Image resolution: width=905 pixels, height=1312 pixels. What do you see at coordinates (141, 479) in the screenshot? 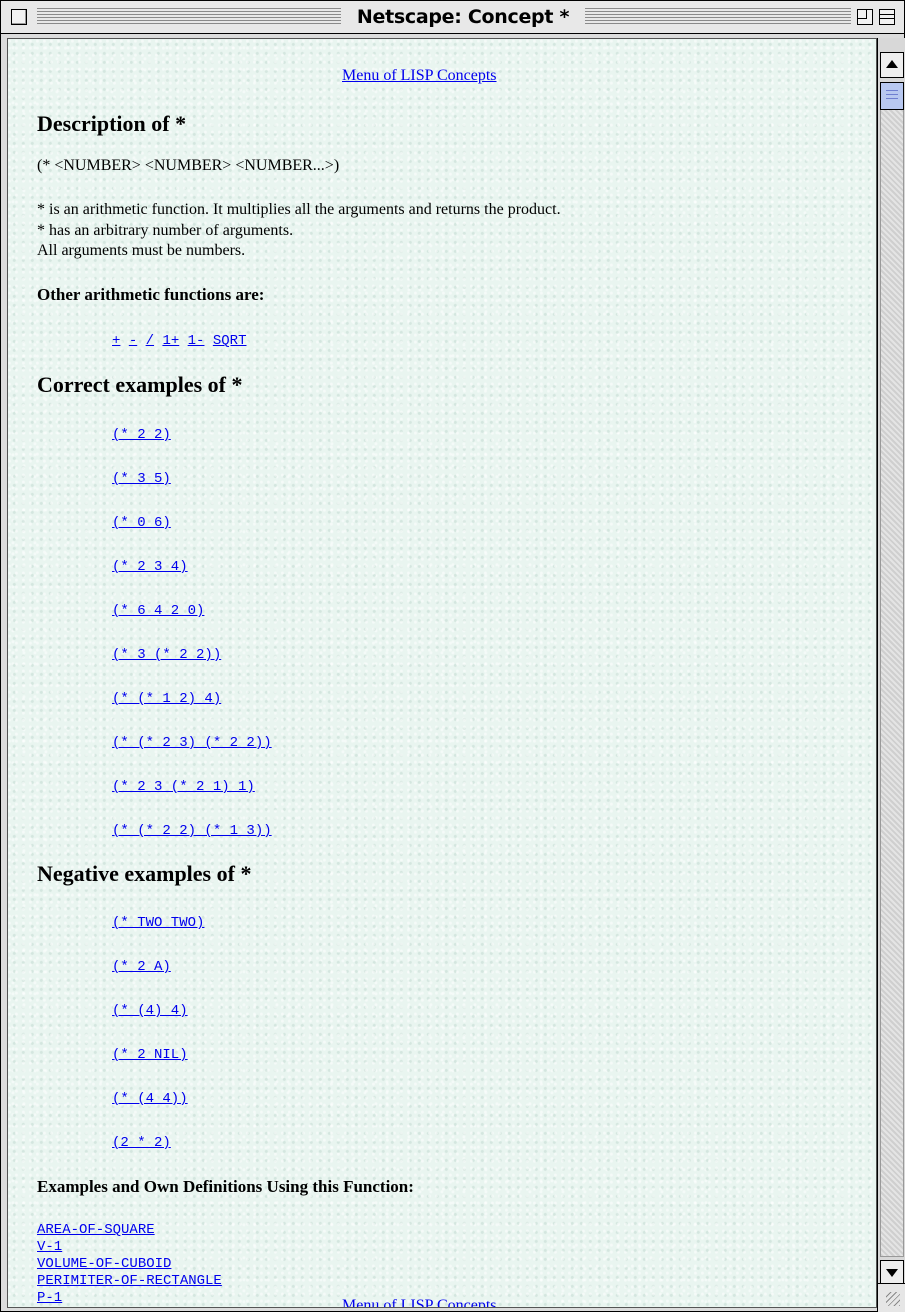
I see `correct-example-link: (* 3 5)` at bounding box center [141, 479].